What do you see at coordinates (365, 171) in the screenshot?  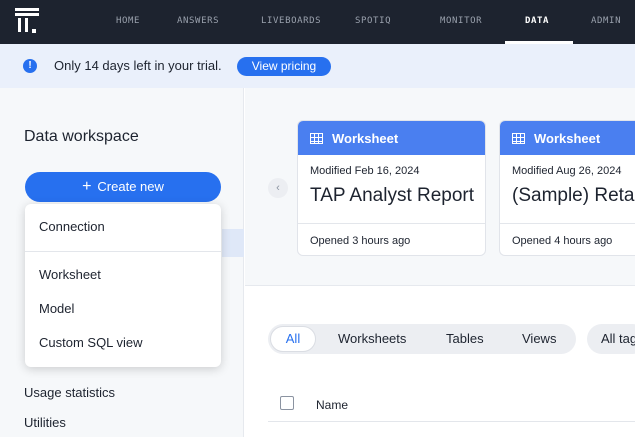 I see `card-modified: Modified Feb 16, 2024` at bounding box center [365, 171].